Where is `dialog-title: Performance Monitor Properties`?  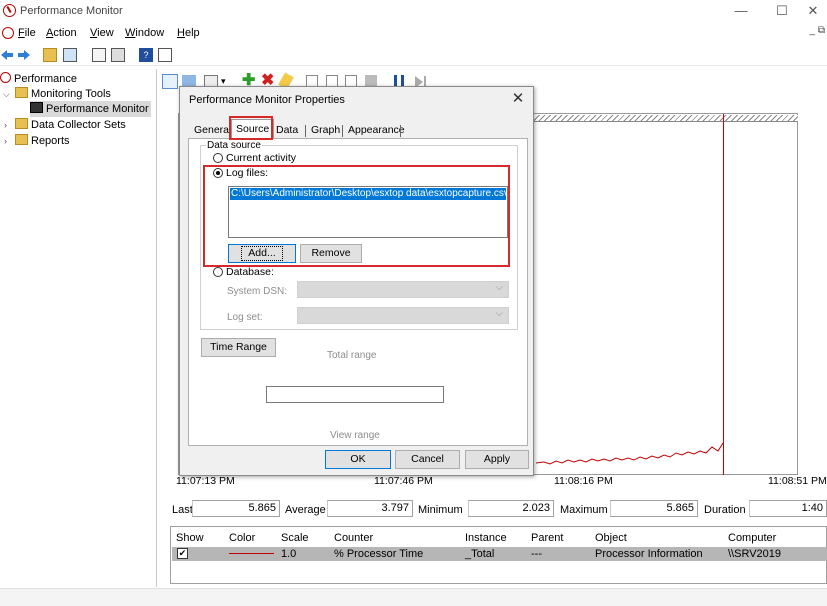 dialog-title: Performance Monitor Properties is located at coordinates (267, 100).